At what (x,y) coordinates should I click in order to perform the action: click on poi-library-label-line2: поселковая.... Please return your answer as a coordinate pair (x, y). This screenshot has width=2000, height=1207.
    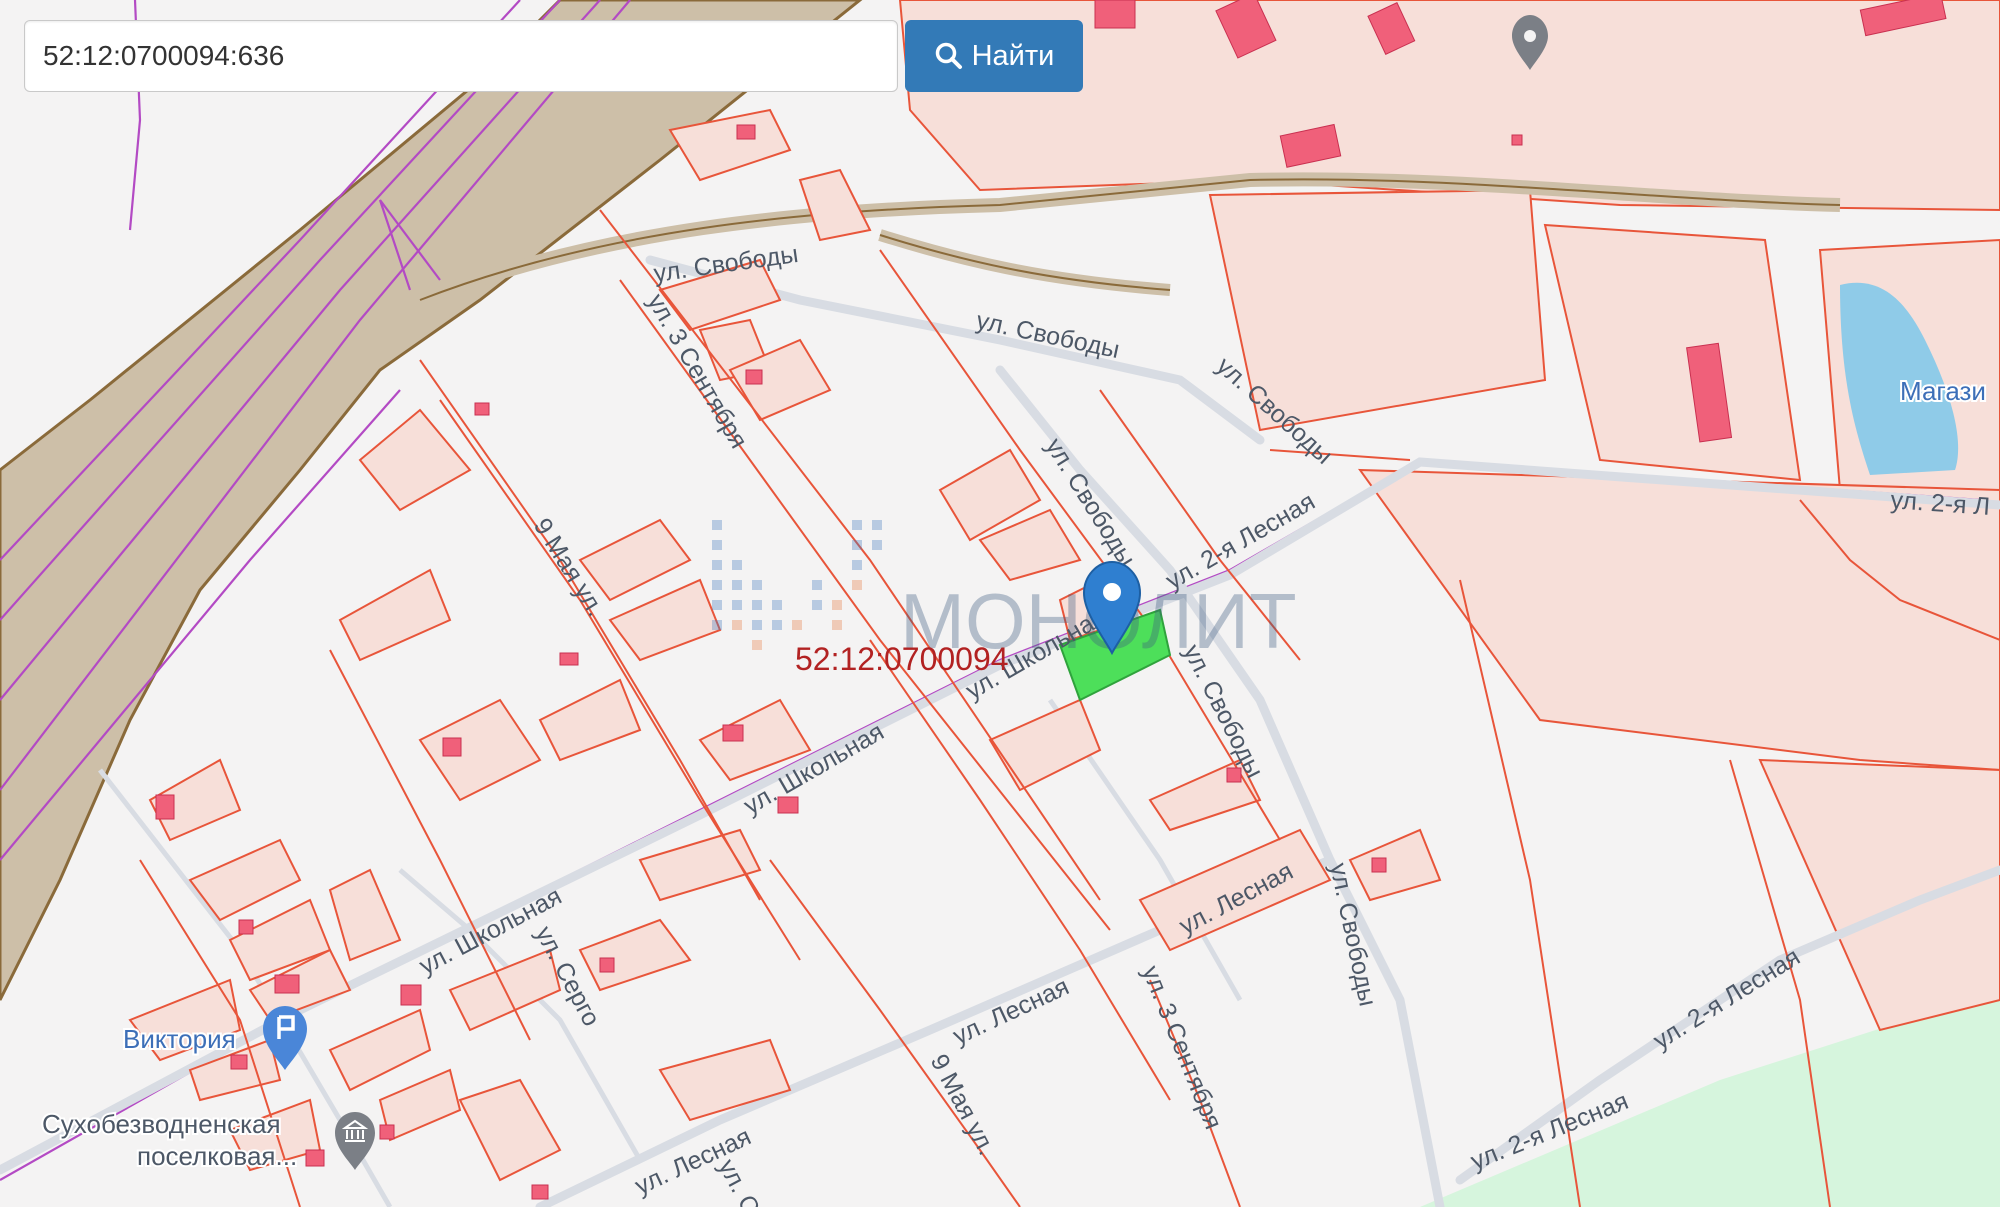
    Looking at the image, I should click on (217, 1156).